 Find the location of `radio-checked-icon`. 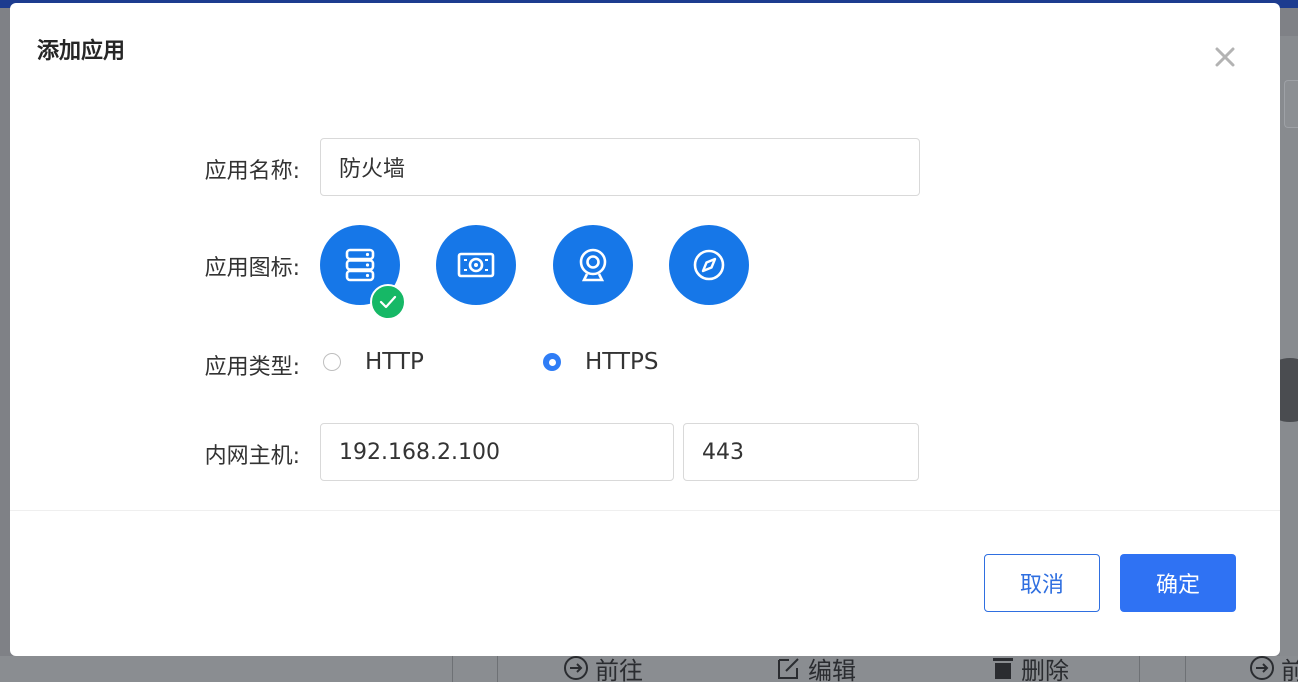

radio-checked-icon is located at coordinates (552, 362).